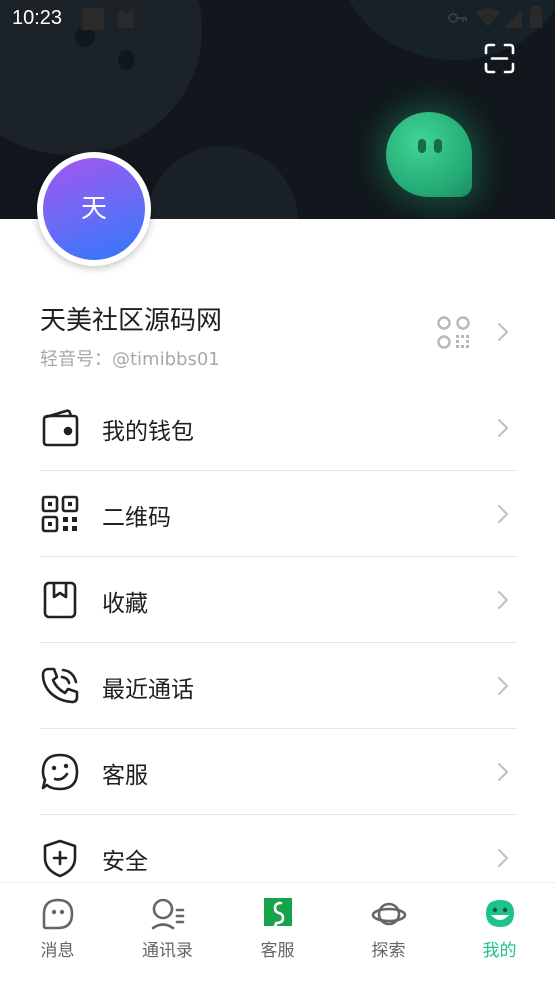 The image size is (555, 981). I want to click on menu-label-security: 安全, so click(125, 862).